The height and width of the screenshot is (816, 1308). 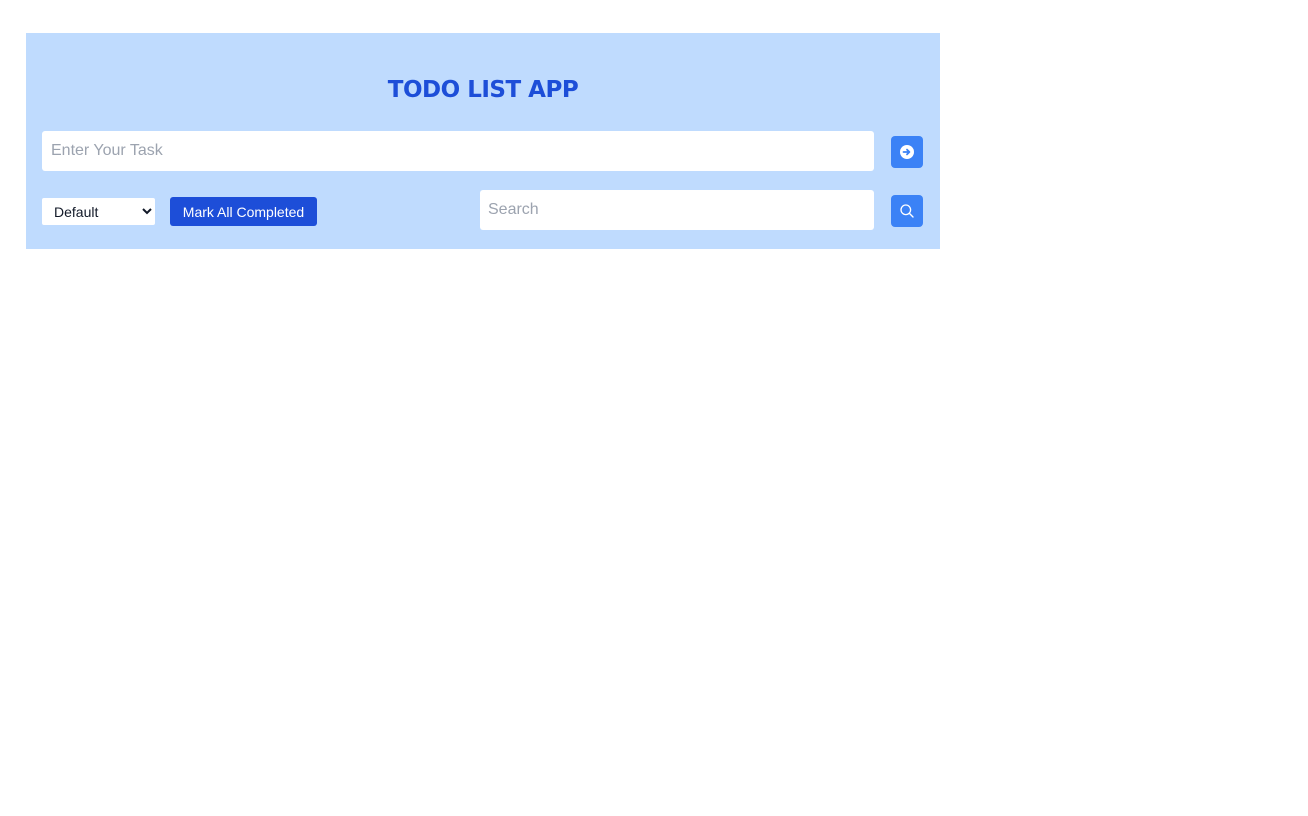 I want to click on search-button, so click(x=907, y=211).